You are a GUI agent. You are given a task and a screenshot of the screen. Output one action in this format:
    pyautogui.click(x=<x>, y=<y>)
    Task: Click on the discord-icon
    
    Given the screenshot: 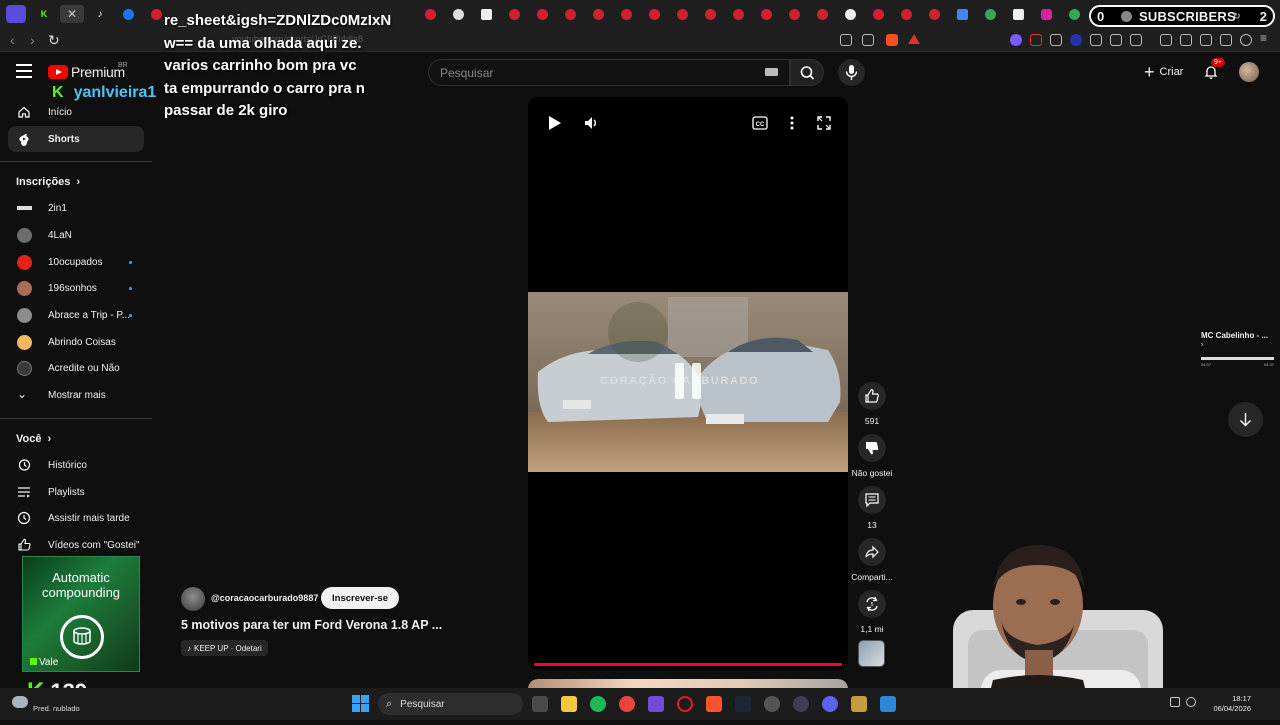 What is the action you would take?
    pyautogui.click(x=830, y=704)
    